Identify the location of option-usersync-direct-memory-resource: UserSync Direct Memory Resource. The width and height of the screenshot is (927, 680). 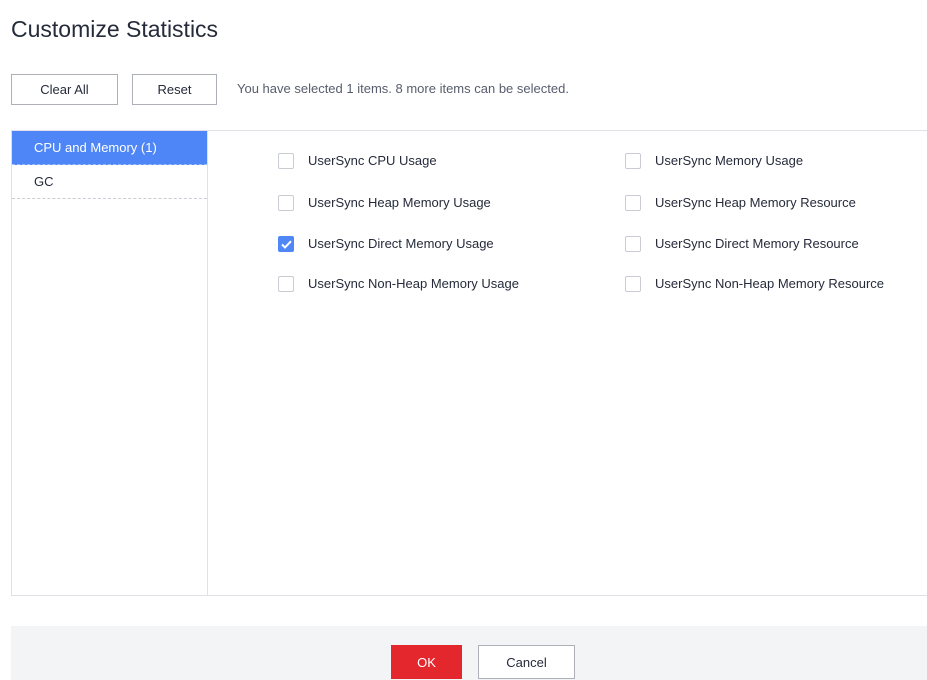
(775, 243).